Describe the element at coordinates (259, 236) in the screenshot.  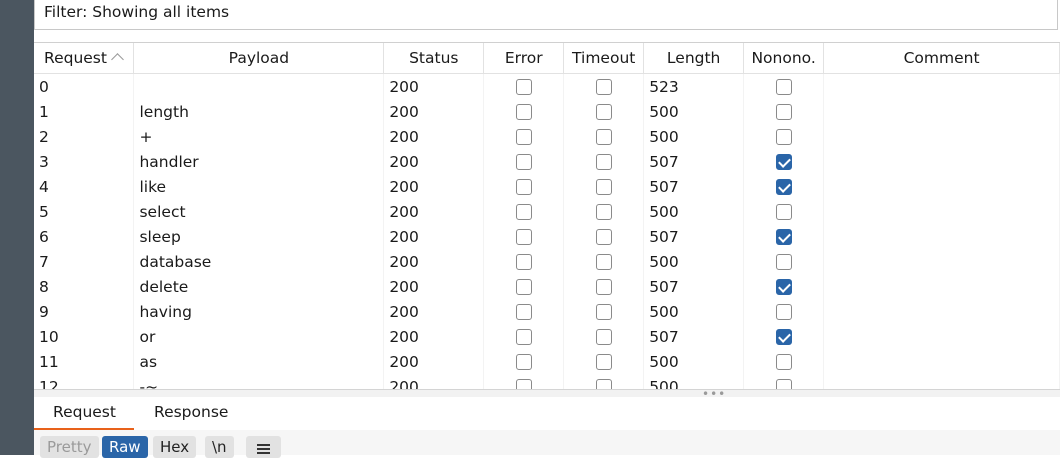
I see `payload-cell: sleep` at that location.